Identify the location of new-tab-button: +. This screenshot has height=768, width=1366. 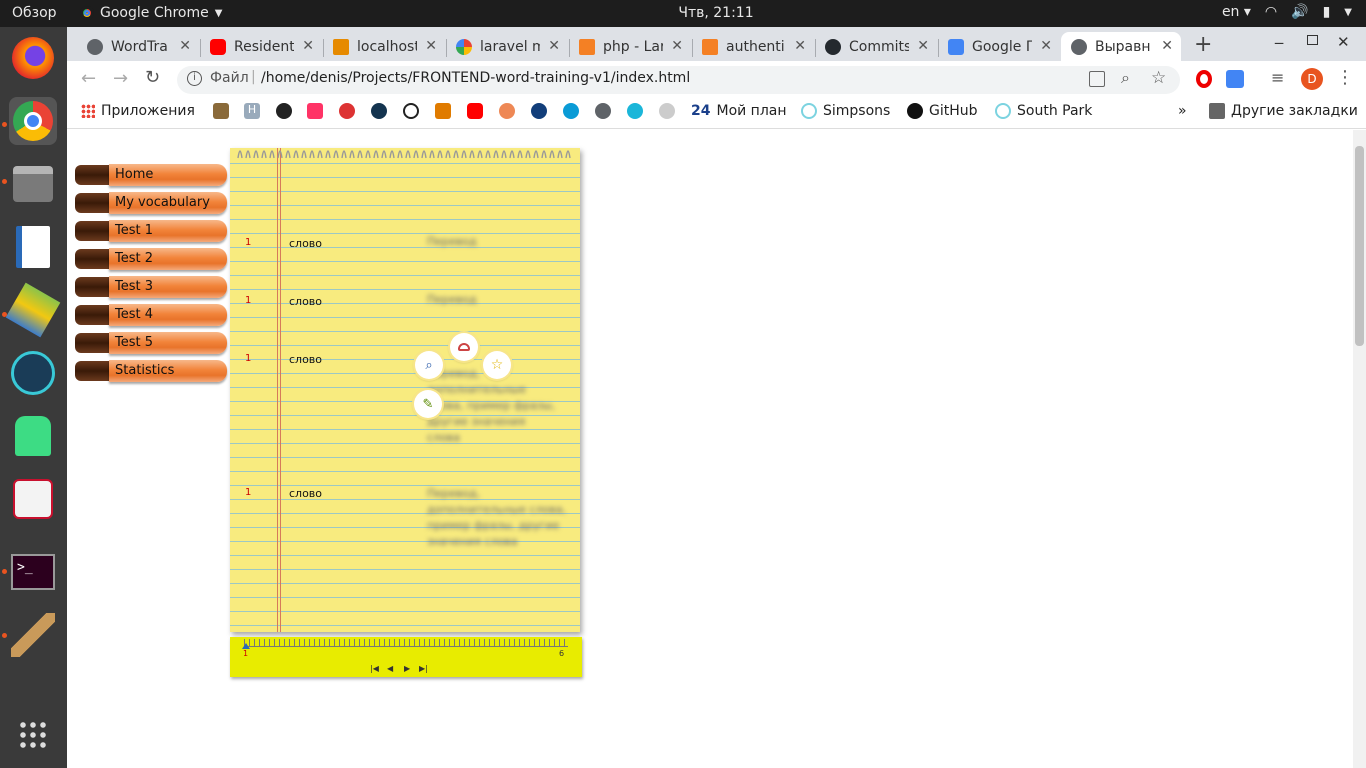
(1203, 44).